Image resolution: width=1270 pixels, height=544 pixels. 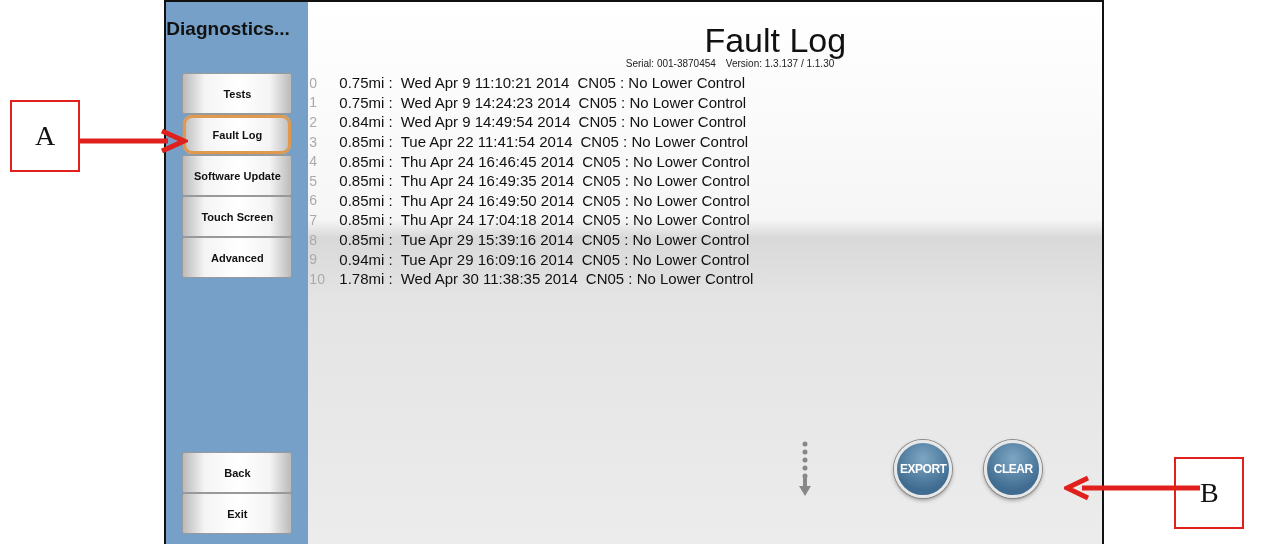 I want to click on timestamp-text: Thu Apr 24 17:04:18 2014, so click(x=487, y=220).